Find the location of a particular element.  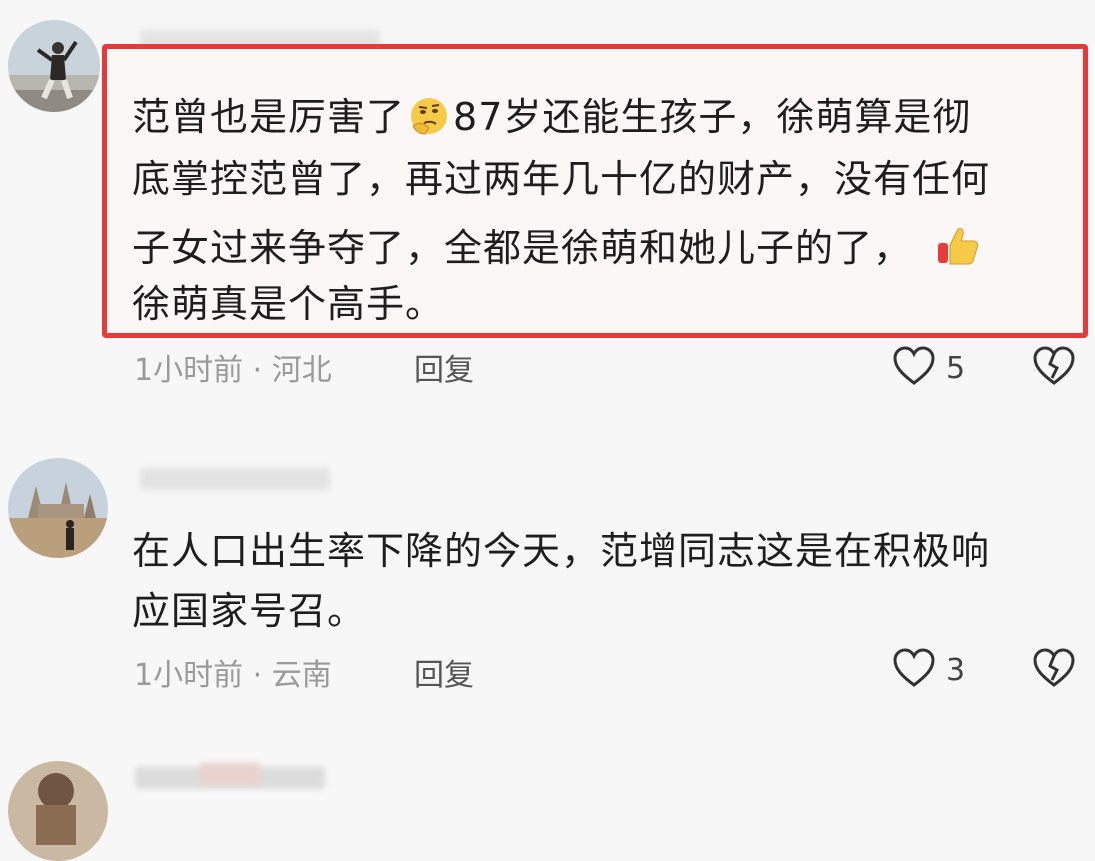

thumbs-up-icon is located at coordinates (957, 244).